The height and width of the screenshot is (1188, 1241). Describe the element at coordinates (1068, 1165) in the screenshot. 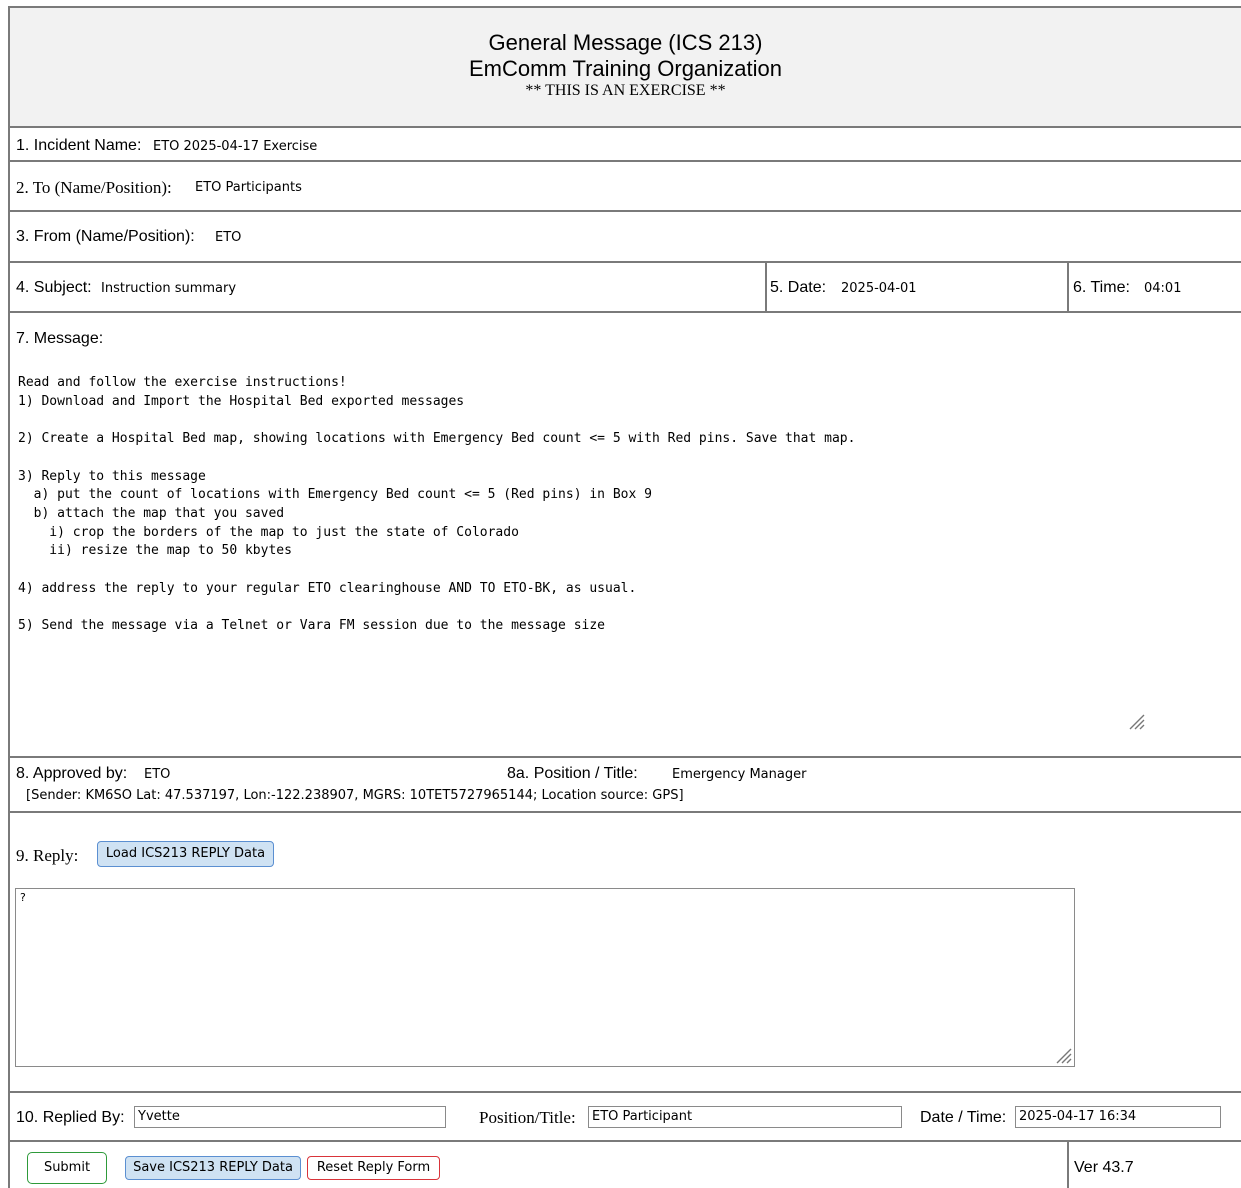

I see `footer-divider` at that location.